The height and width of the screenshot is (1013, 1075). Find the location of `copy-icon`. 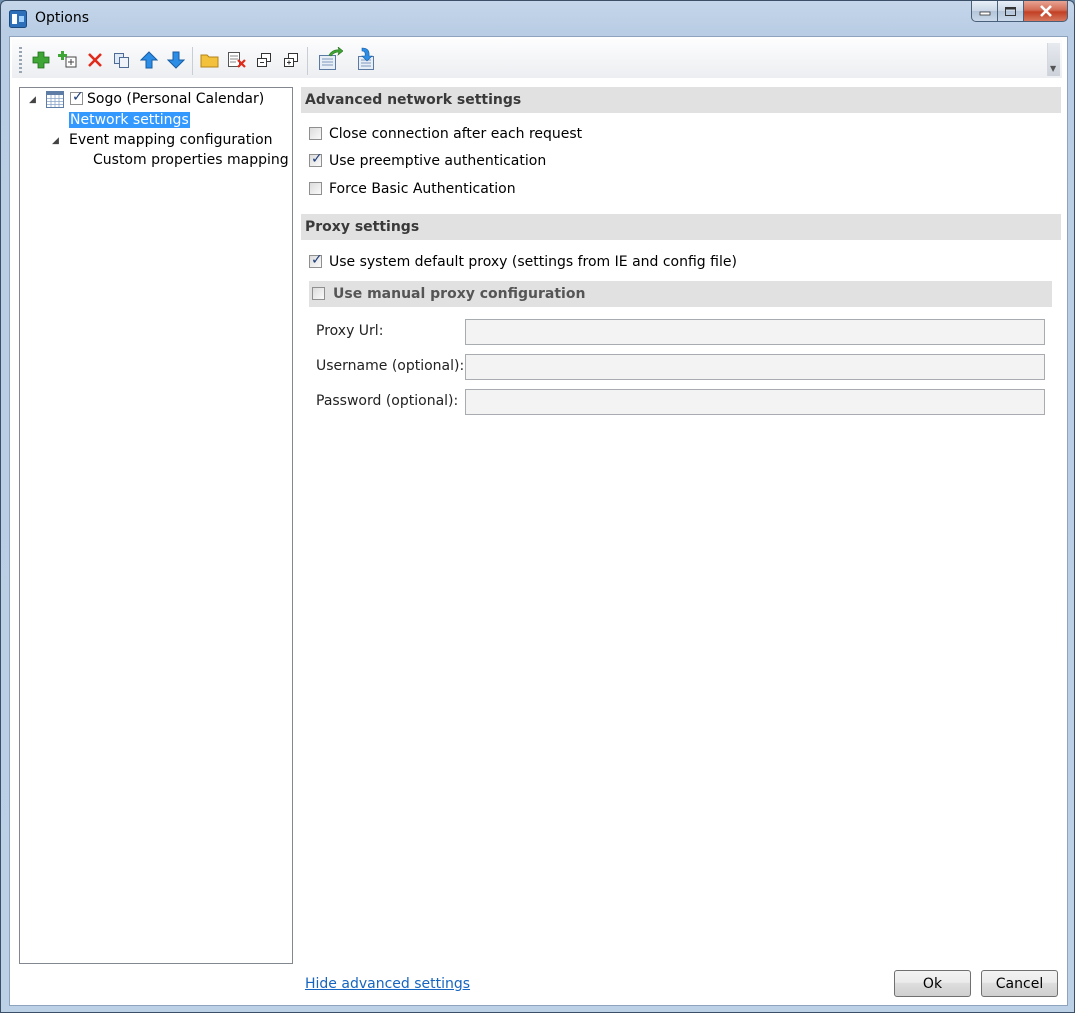

copy-icon is located at coordinates (121, 60).